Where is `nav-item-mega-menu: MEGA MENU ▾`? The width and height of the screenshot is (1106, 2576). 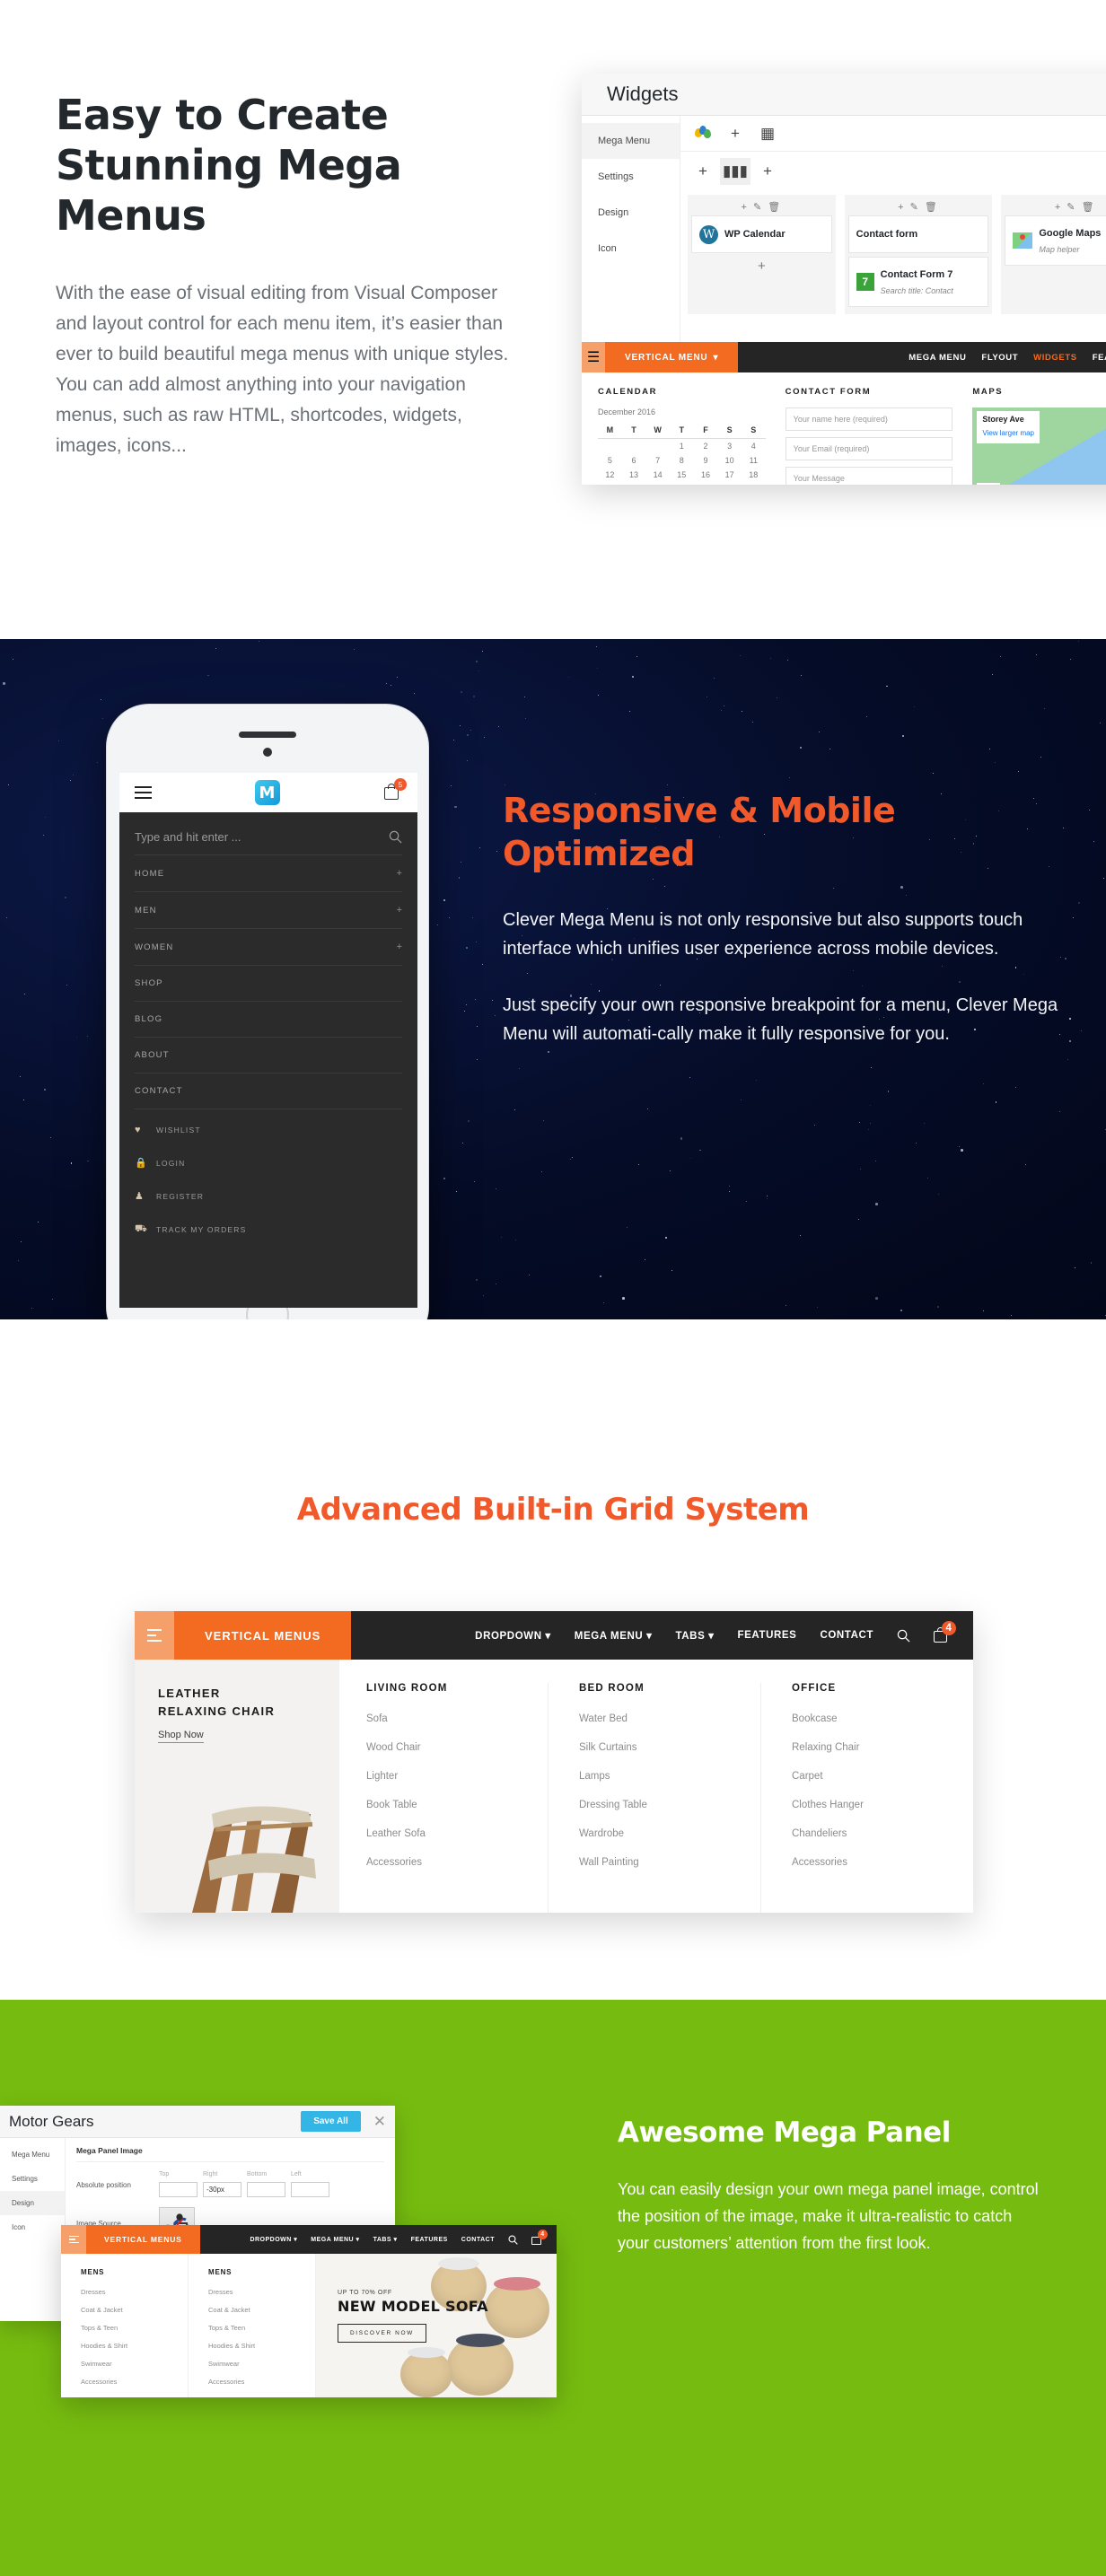
nav-item-mega-menu: MEGA MENU ▾ is located at coordinates (614, 1635).